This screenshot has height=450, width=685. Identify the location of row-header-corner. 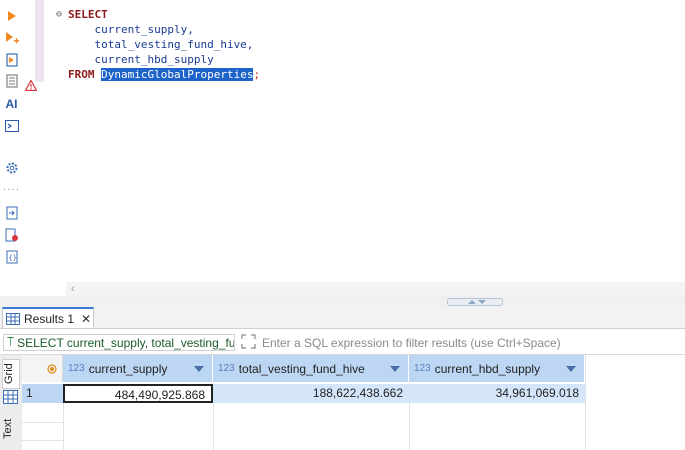
(42, 368).